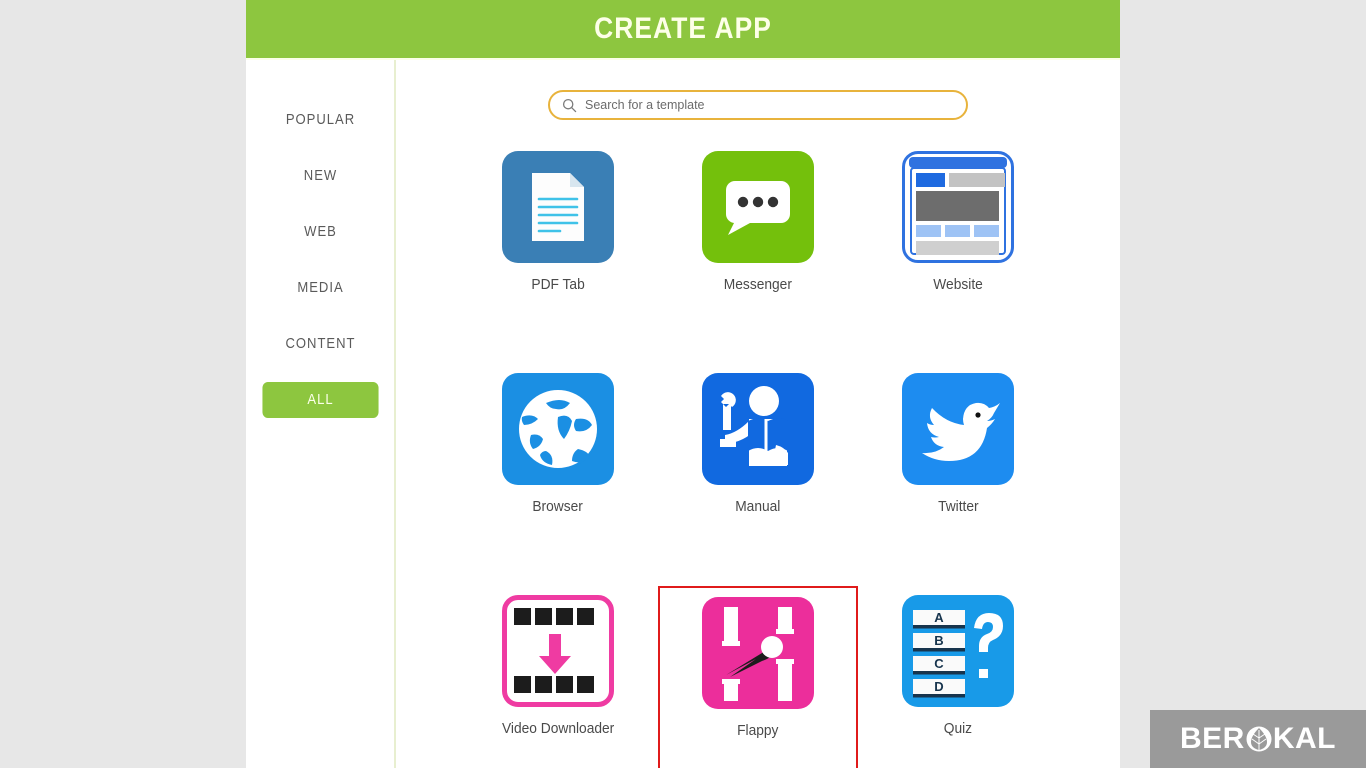 This screenshot has height=768, width=1366. I want to click on svg-text: C, so click(939, 663).